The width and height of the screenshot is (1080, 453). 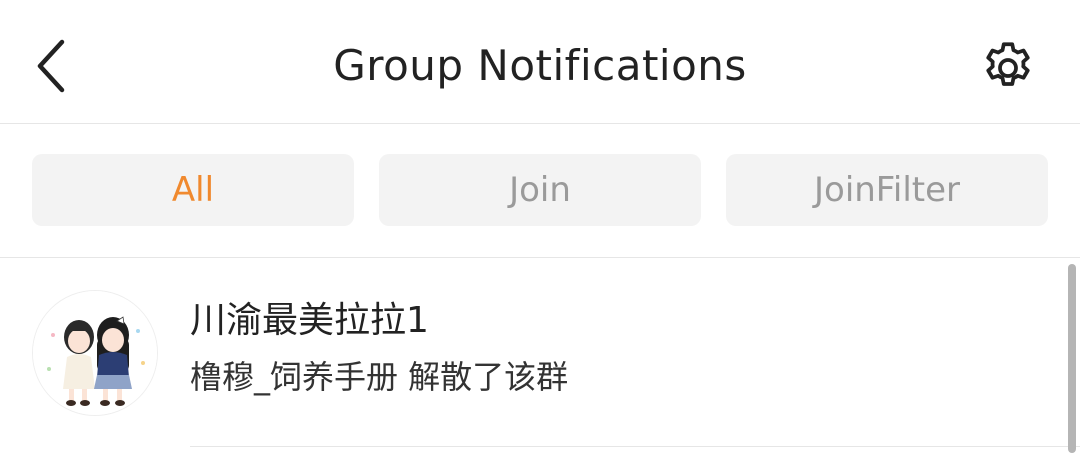 I want to click on item-divider, so click(x=635, y=446).